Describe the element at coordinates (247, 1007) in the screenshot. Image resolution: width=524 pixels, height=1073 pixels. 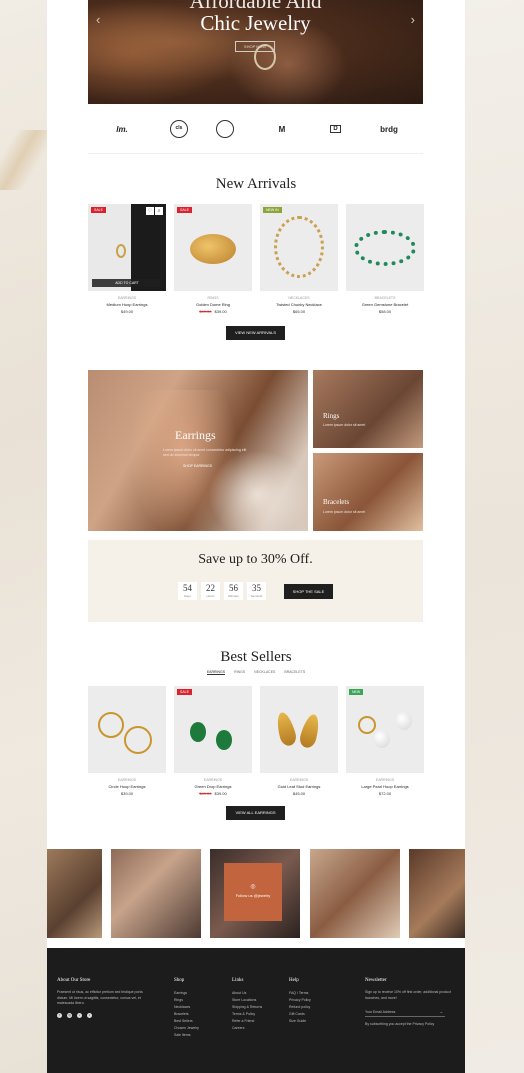
I see `footer-link: Shipping & Returns` at that location.